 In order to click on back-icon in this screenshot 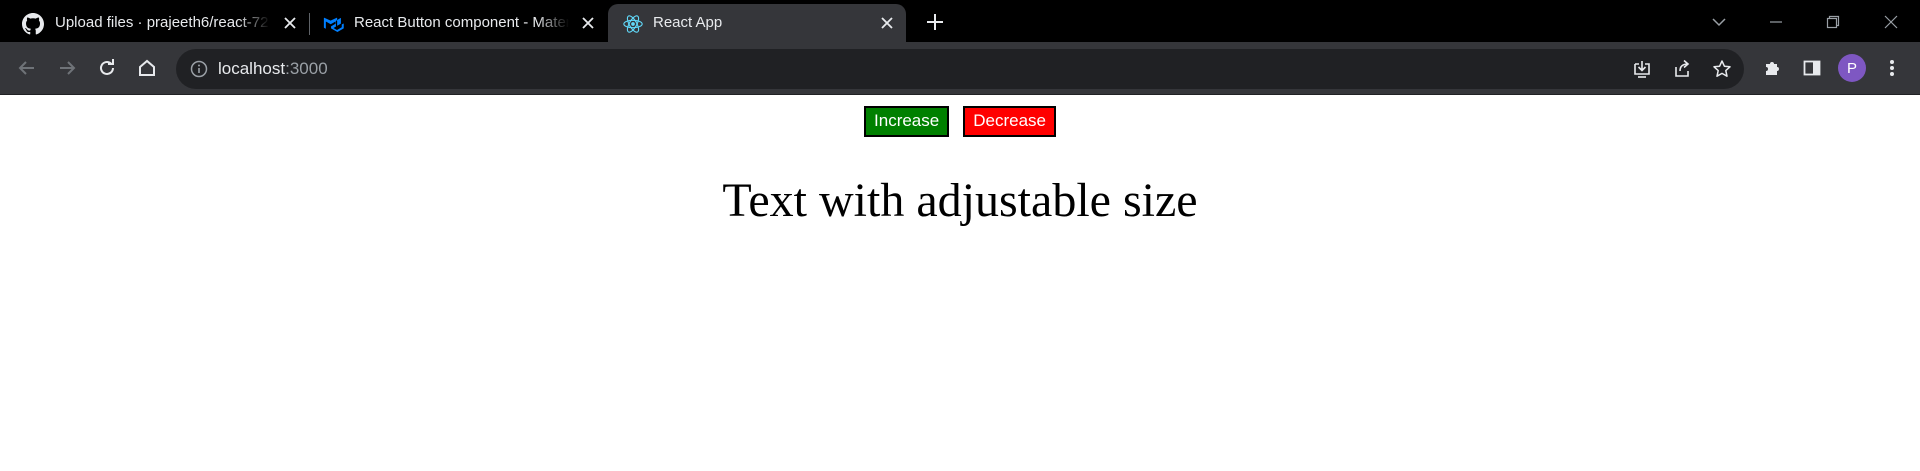, I will do `click(27, 68)`.